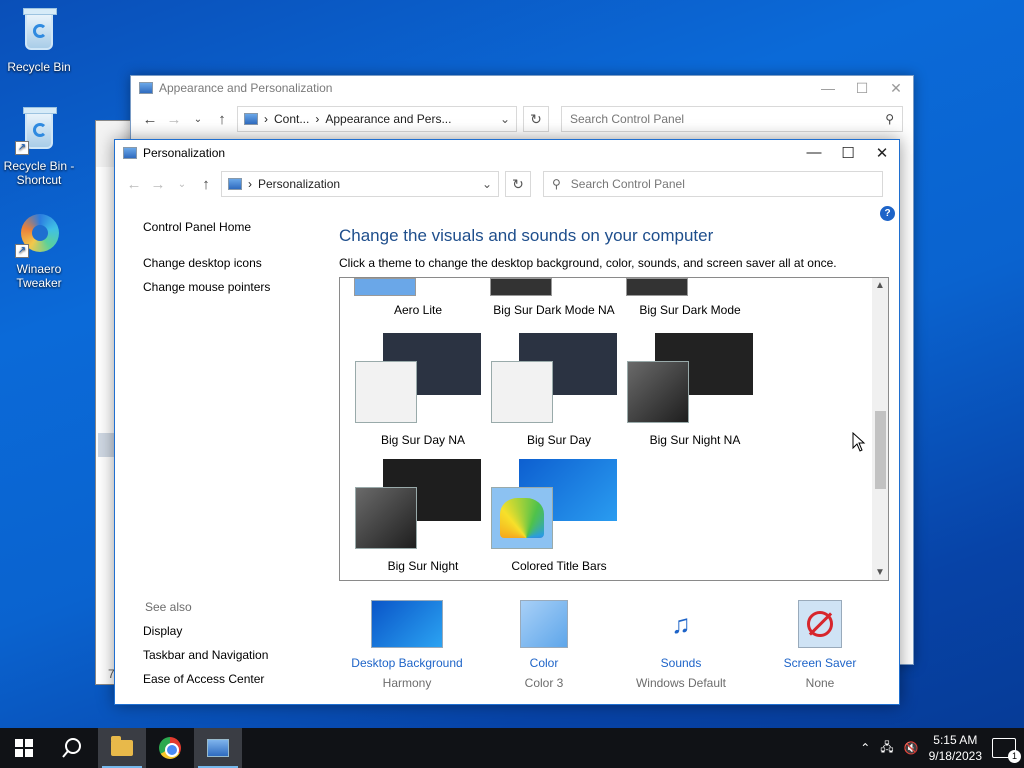 Image resolution: width=1024 pixels, height=768 pixels. Describe the element at coordinates (955, 756) in the screenshot. I see `clock-date: 9/18/2023` at that location.